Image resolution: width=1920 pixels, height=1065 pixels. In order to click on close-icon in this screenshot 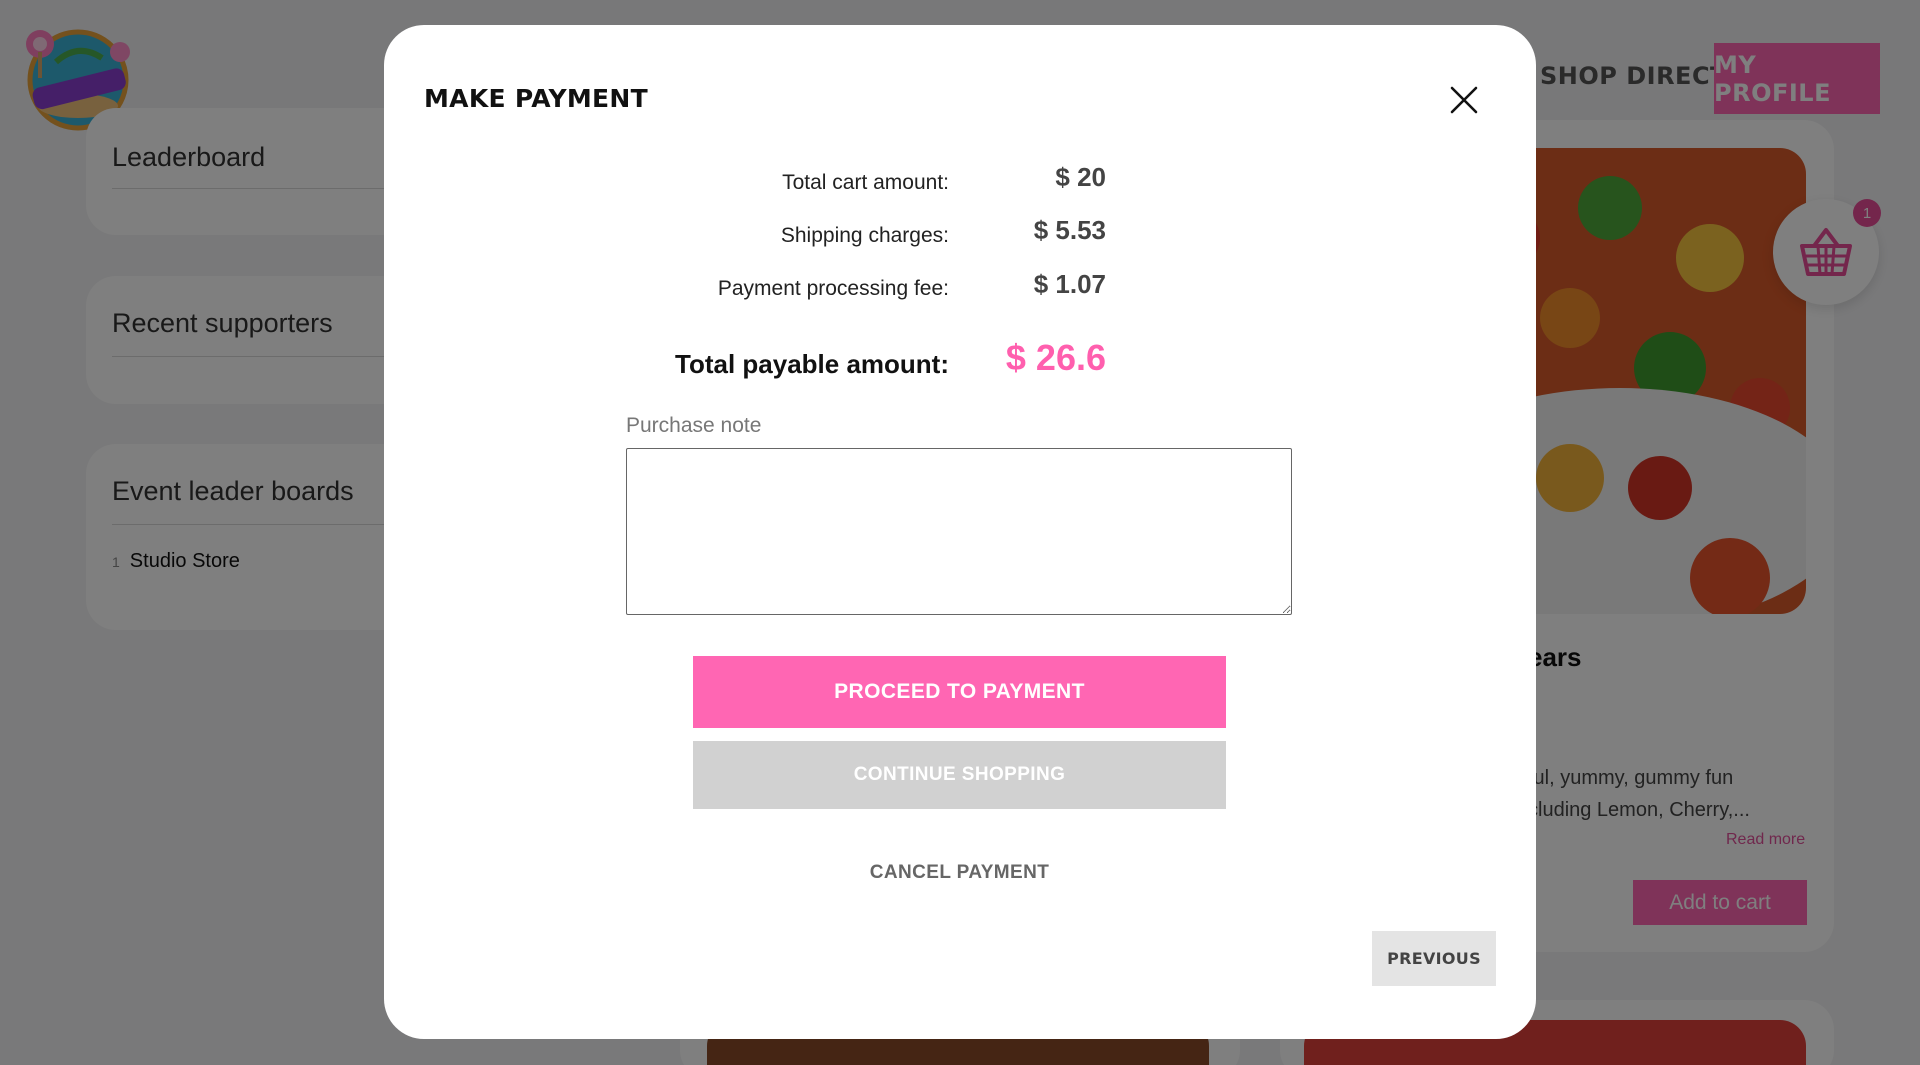, I will do `click(1464, 100)`.